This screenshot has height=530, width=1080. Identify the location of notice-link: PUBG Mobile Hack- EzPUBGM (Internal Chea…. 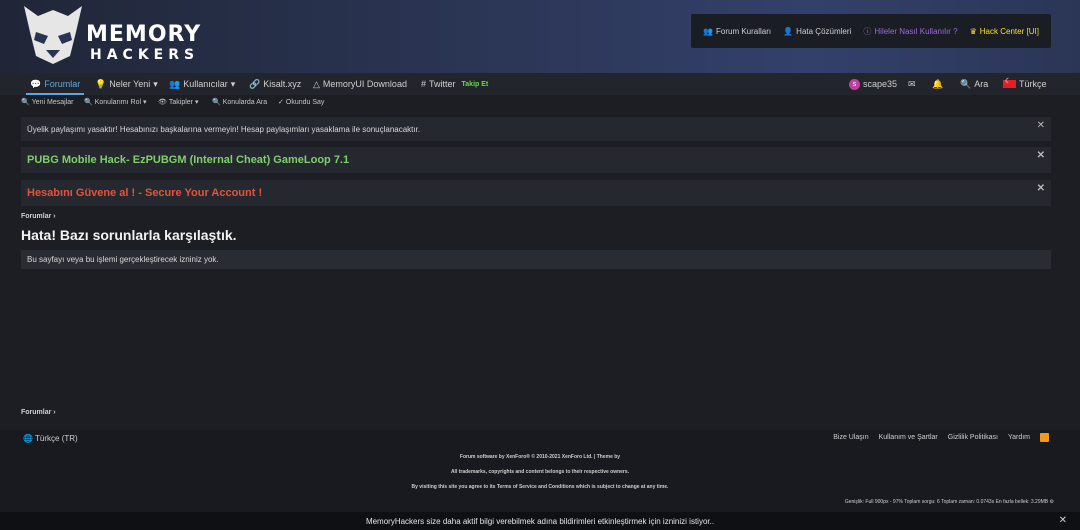
(188, 160).